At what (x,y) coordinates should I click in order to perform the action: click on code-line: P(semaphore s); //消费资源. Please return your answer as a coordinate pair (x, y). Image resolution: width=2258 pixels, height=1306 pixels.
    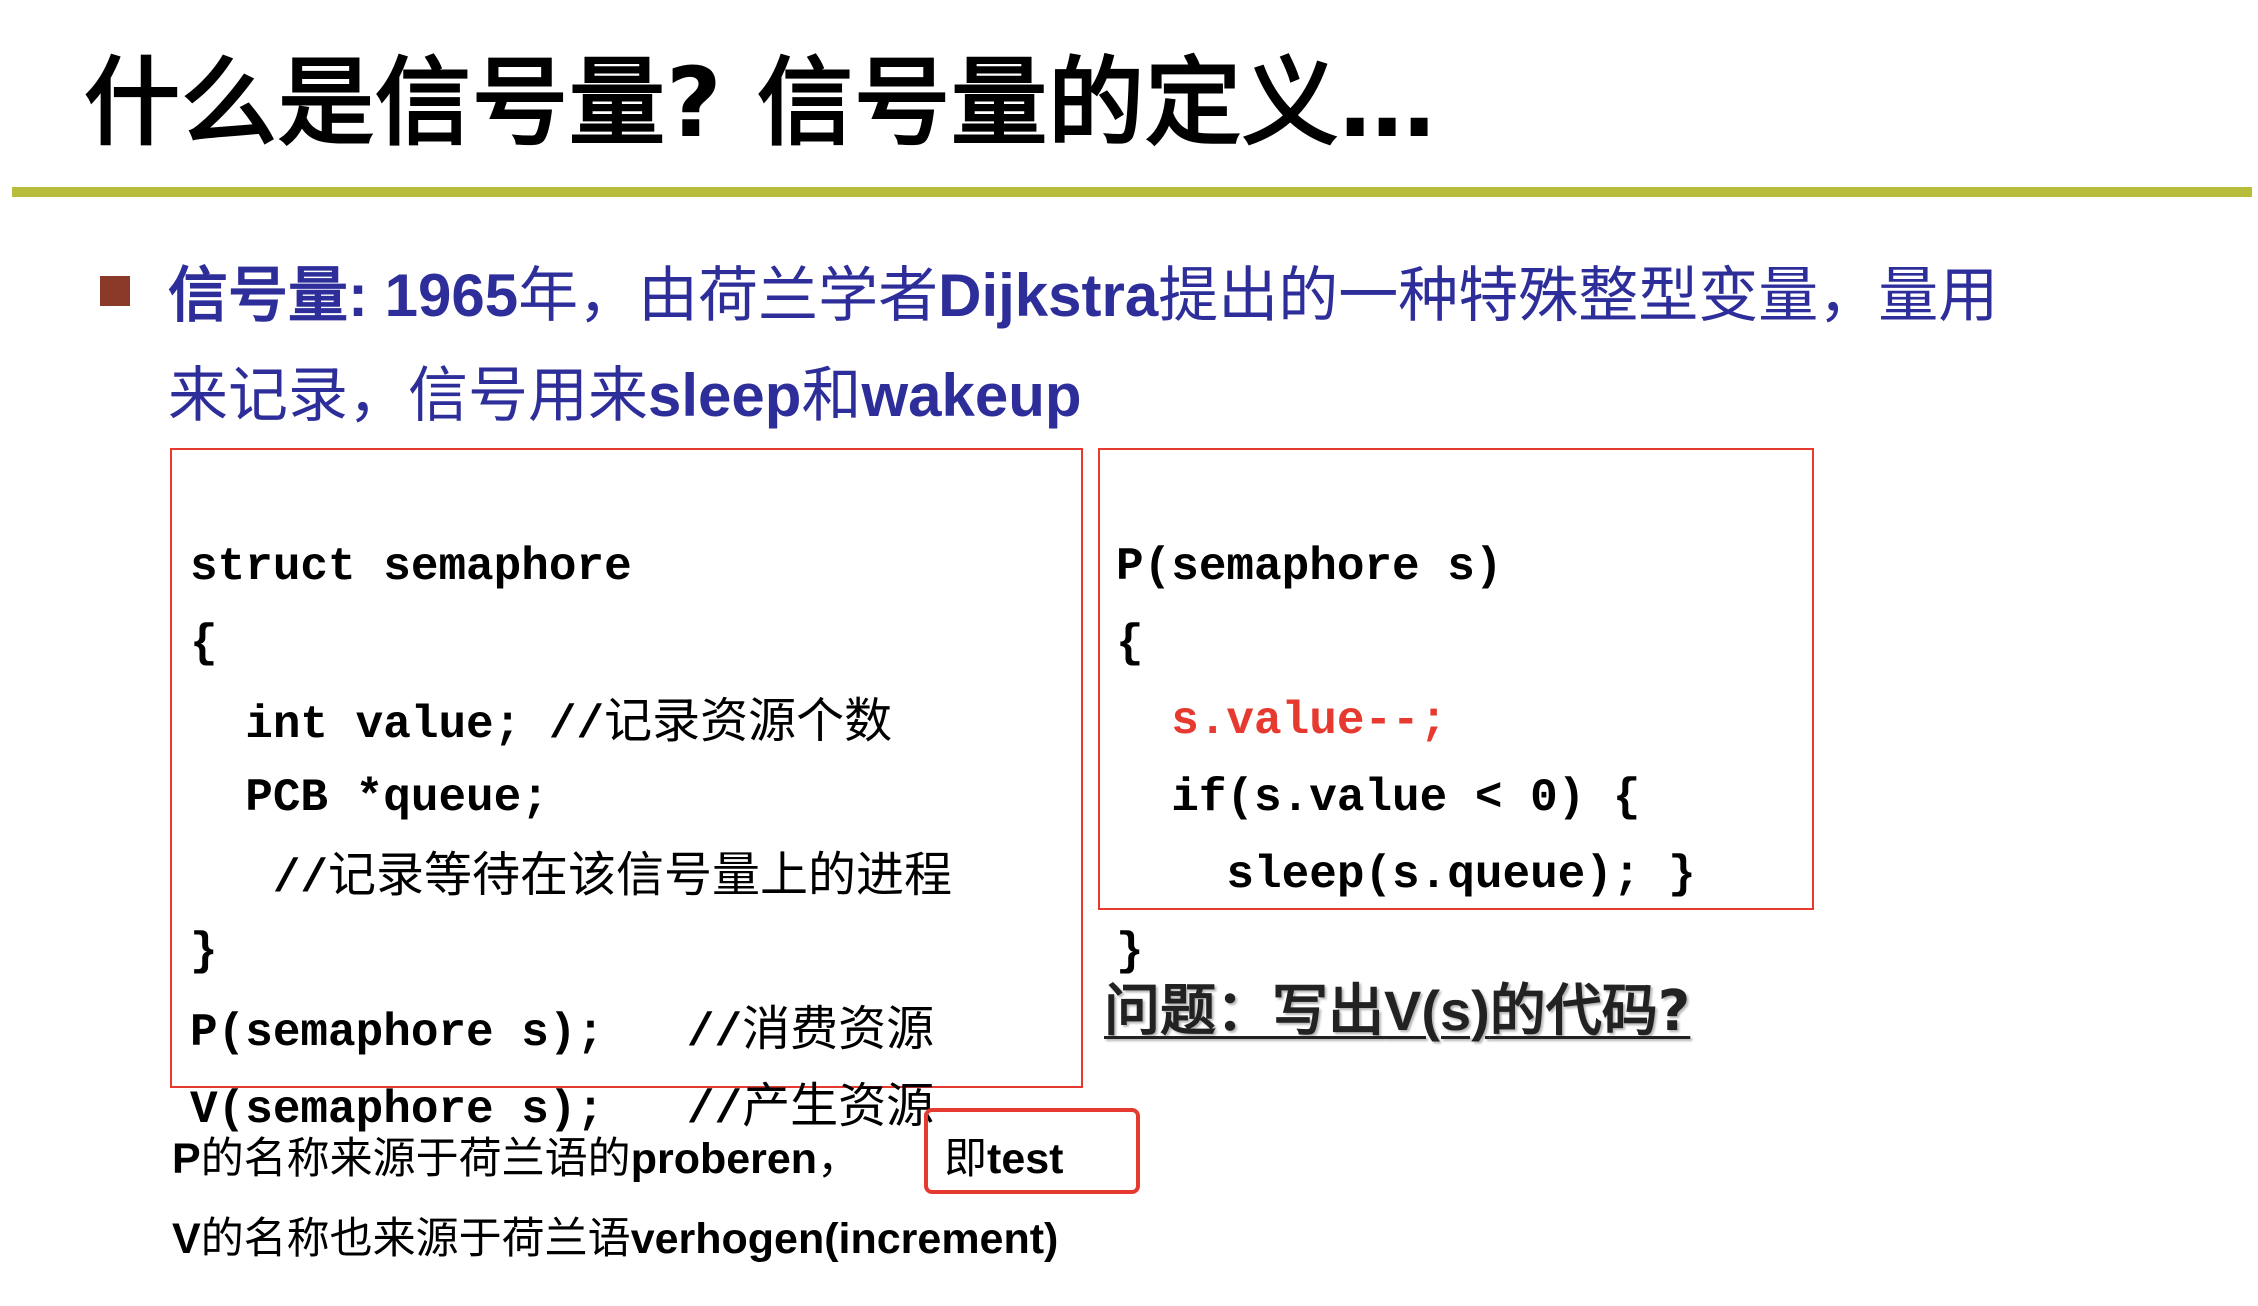
    Looking at the image, I should click on (562, 1030).